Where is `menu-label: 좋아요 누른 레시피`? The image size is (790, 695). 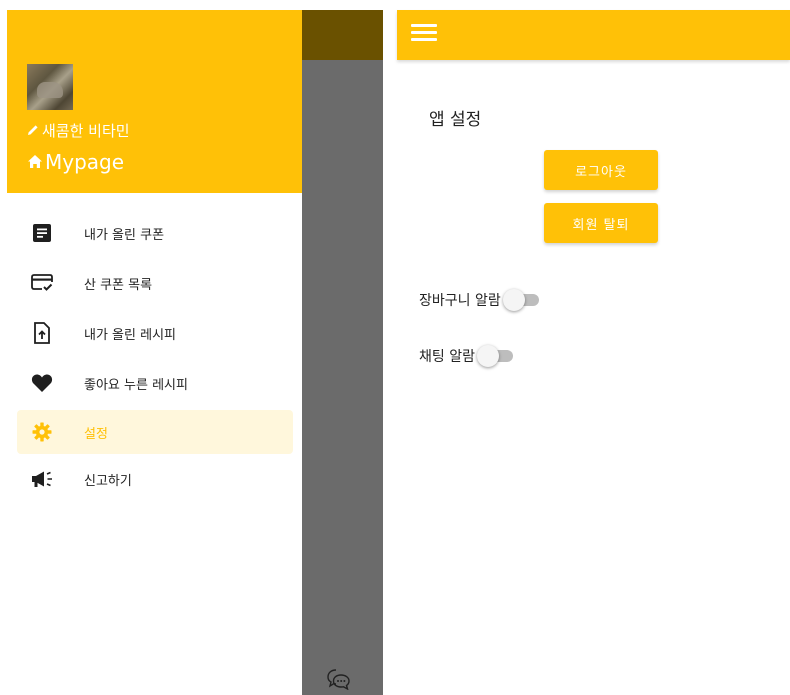 menu-label: 좋아요 누른 레시피 is located at coordinates (136, 385).